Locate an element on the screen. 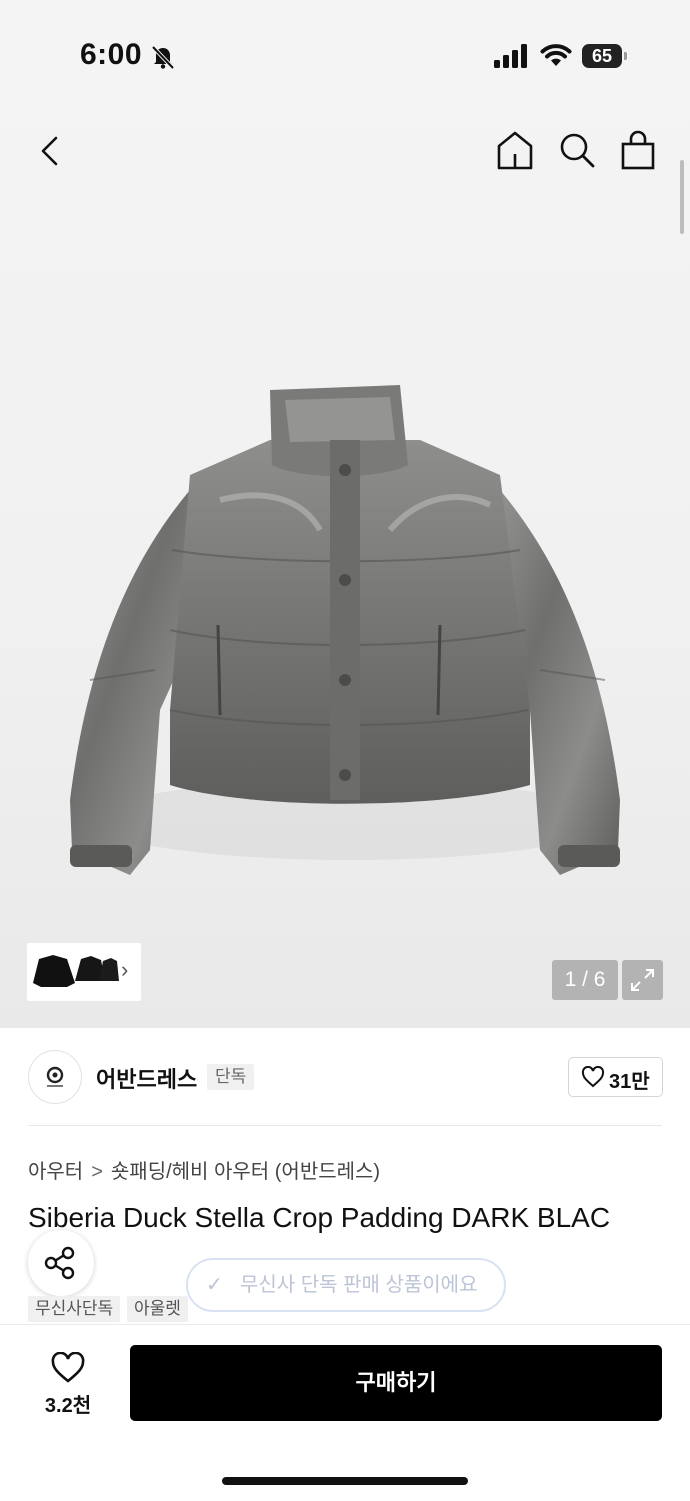 The image size is (690, 1501). battery-icon: 65 is located at coordinates (605, 56).